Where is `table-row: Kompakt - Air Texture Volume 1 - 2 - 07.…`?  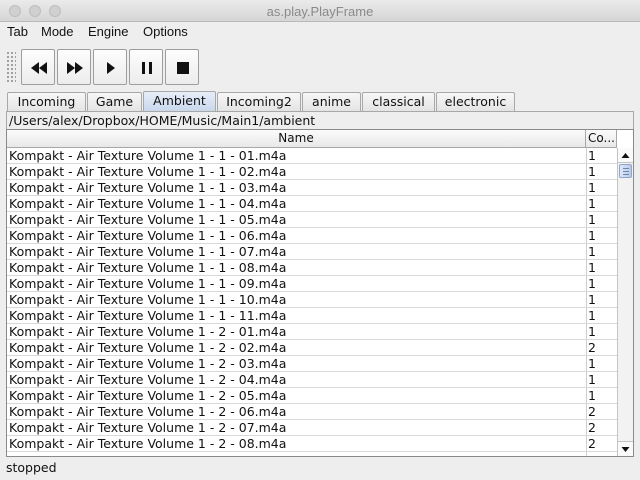 table-row: Kompakt - Air Texture Volume 1 - 2 - 07.… is located at coordinates (312, 428).